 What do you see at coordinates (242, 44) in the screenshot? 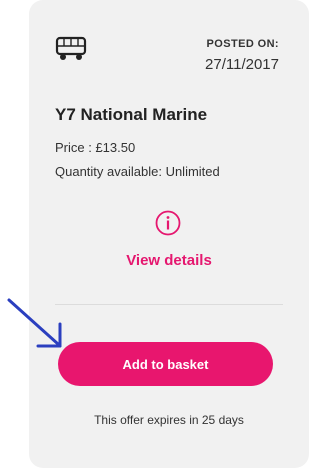
I see `posted-on-label: POSTED ON:` at bounding box center [242, 44].